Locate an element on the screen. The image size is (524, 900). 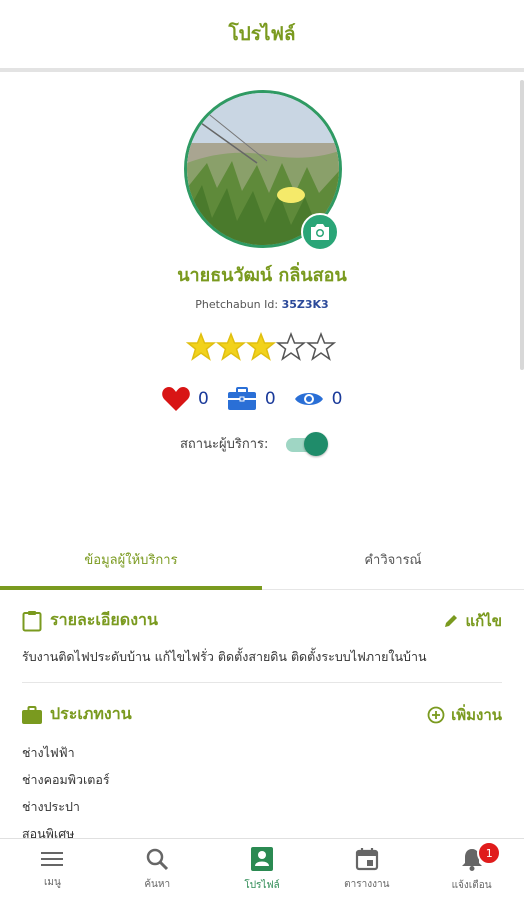
provider-status-row: สถานะผู้บริการ: is located at coordinates (254, 444).